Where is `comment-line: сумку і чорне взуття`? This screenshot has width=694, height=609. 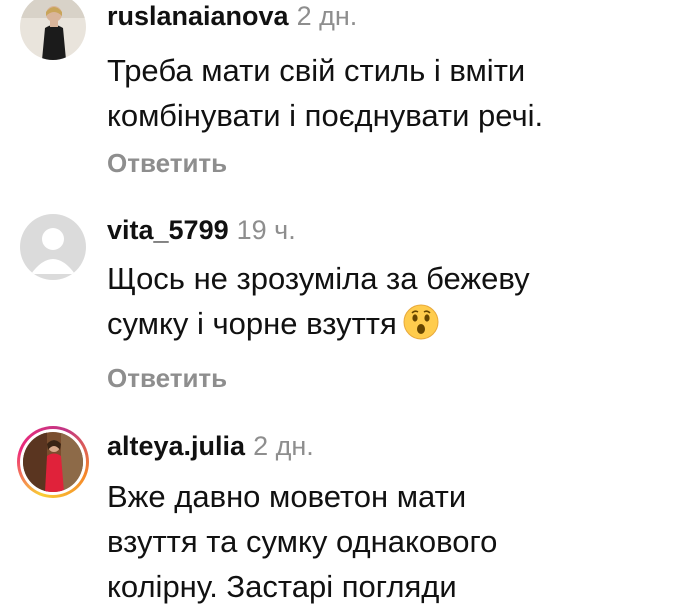
comment-line: сумку і чорне взуття is located at coordinates (318, 323).